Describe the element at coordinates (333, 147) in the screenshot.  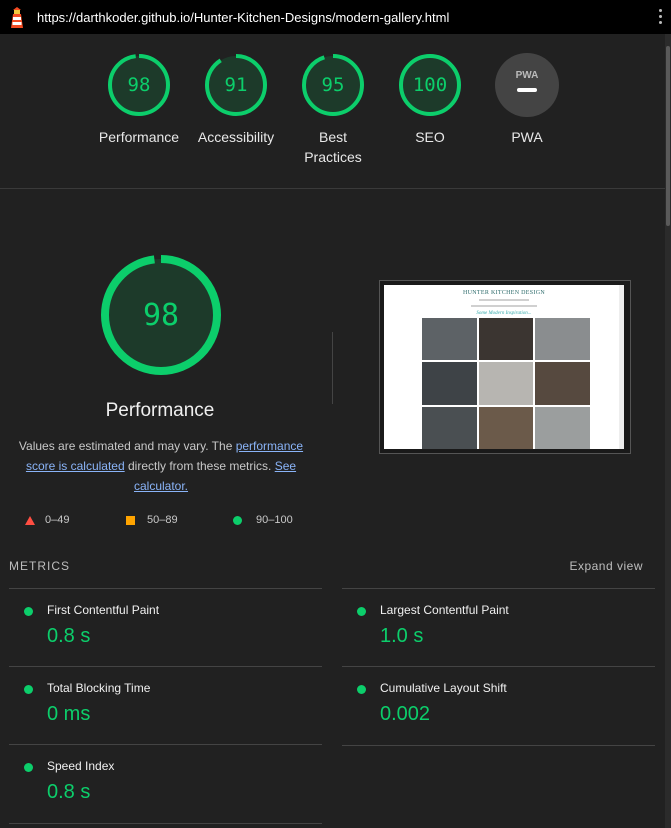
I see `gauge-label: Best Practices` at that location.